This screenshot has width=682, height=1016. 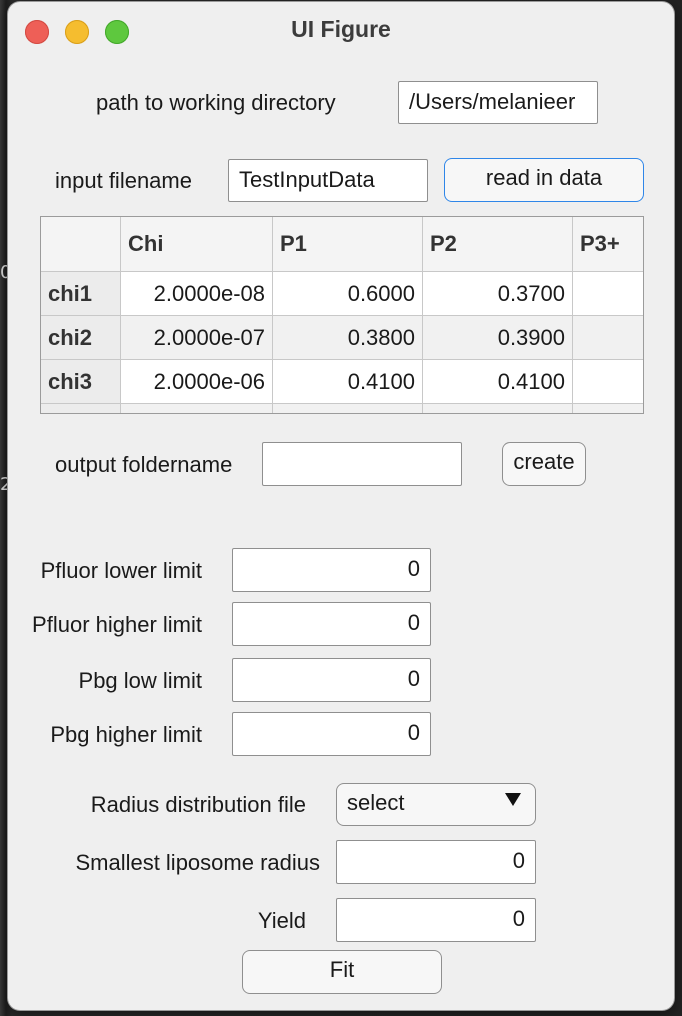 I want to click on table-cell: 2.0000e-06, so click(x=197, y=382).